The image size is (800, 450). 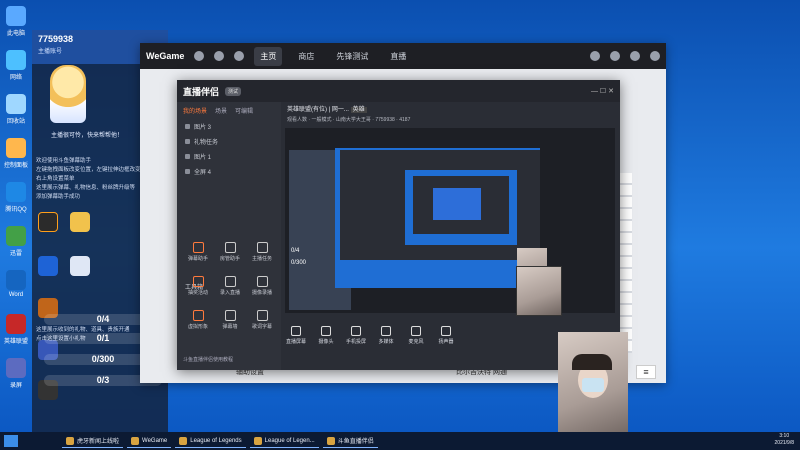 What do you see at coordinates (446, 335) in the screenshot?
I see `speaker-button: 扬声器` at bounding box center [446, 335].